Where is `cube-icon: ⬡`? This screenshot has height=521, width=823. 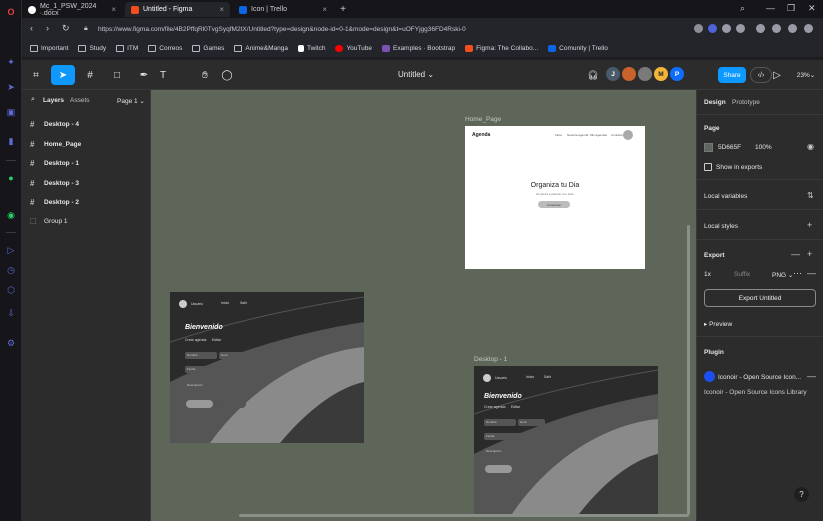
cube-icon: ⬡ is located at coordinates (11, 290).